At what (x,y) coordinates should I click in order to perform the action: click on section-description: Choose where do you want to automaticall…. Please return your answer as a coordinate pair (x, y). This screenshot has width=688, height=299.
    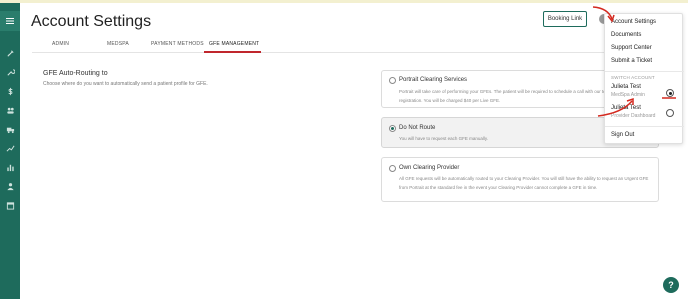
    Looking at the image, I should click on (125, 84).